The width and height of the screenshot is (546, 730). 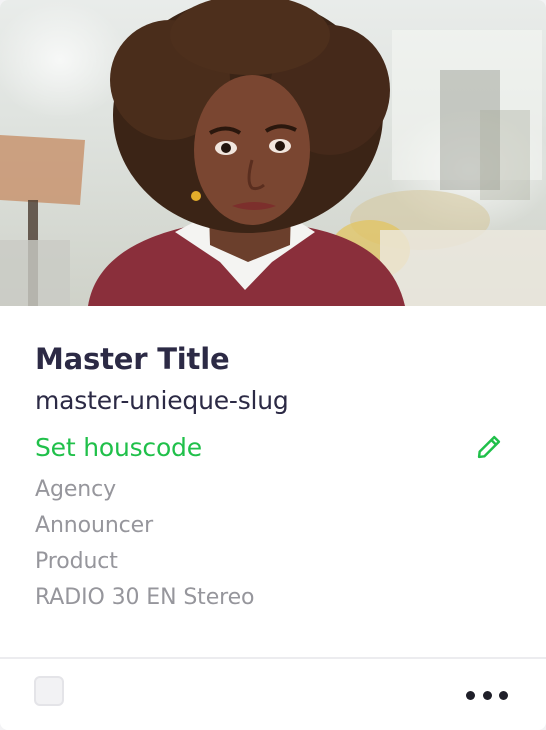 What do you see at coordinates (118, 447) in the screenshot?
I see `set-housecode-link: Set houscode` at bounding box center [118, 447].